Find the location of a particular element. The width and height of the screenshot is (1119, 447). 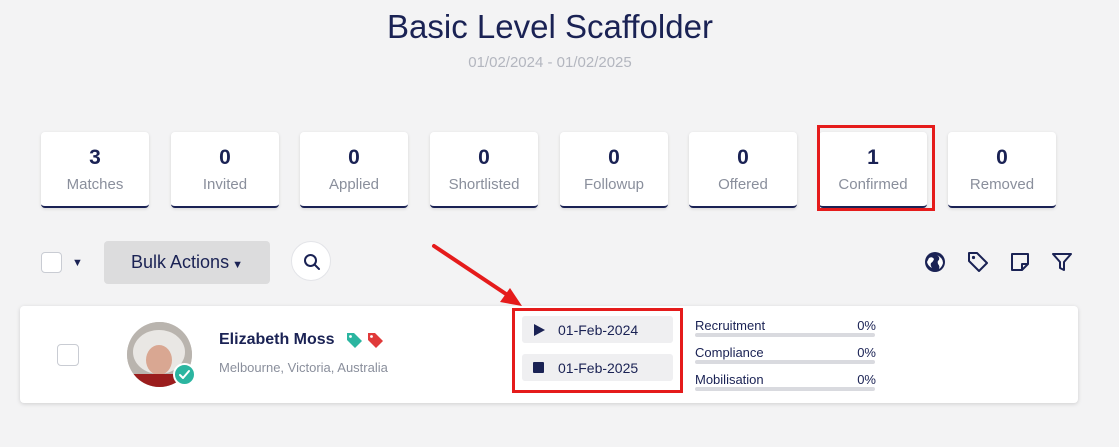

progress-bar-recruitment is located at coordinates (785, 335).